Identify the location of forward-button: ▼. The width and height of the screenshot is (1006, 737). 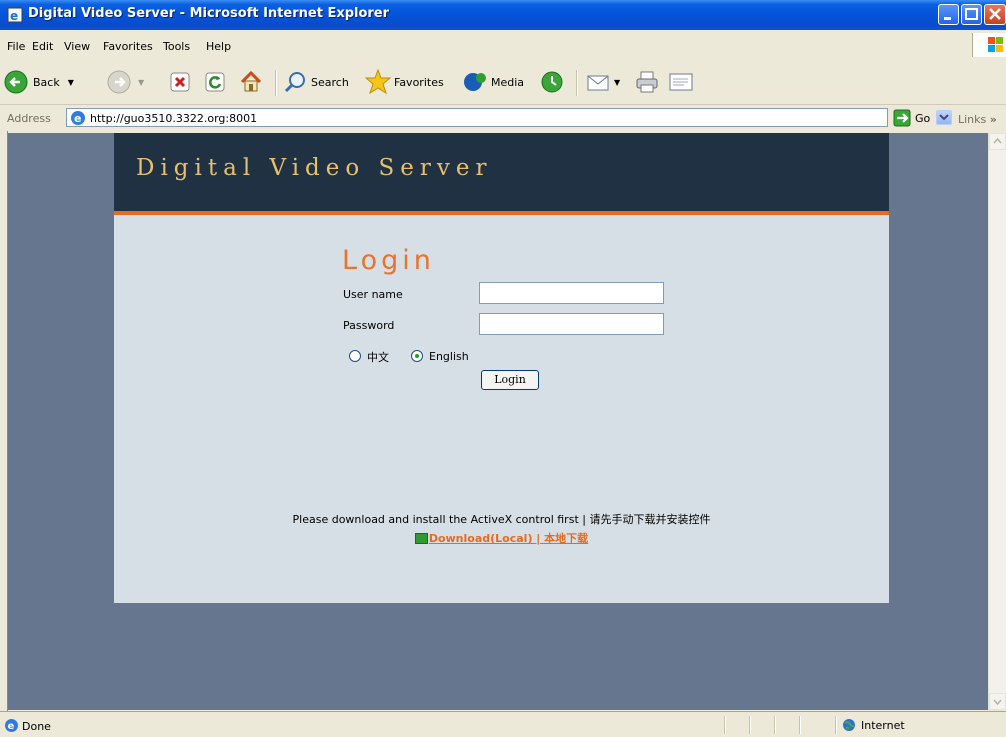
(125, 82).